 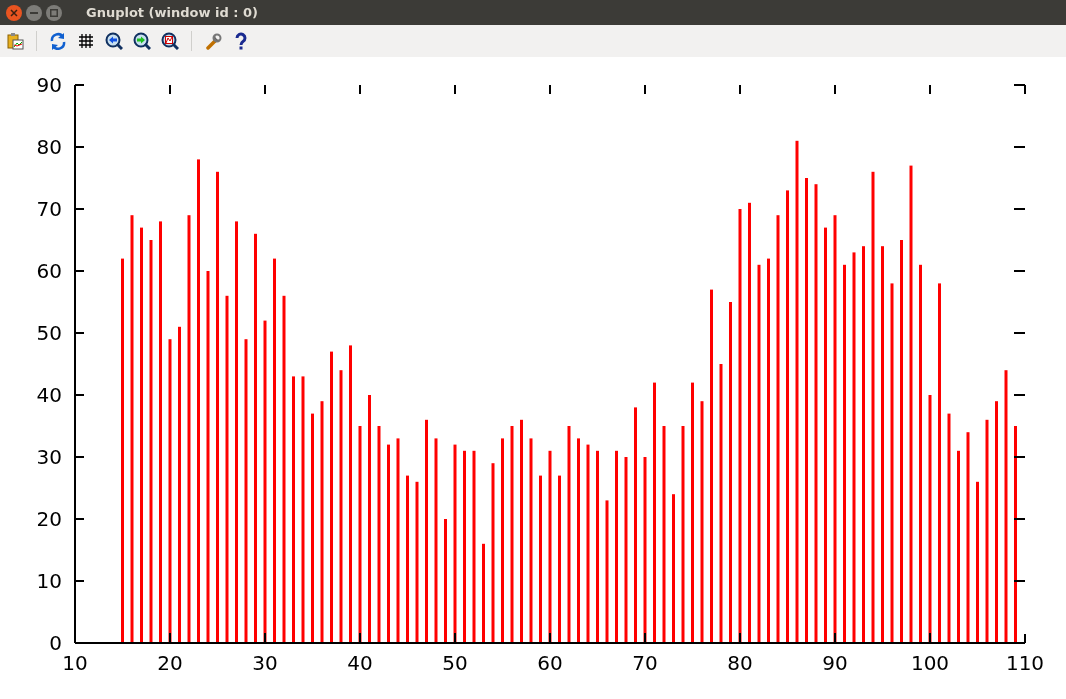 What do you see at coordinates (58, 41) in the screenshot?
I see `refresh-icon` at bounding box center [58, 41].